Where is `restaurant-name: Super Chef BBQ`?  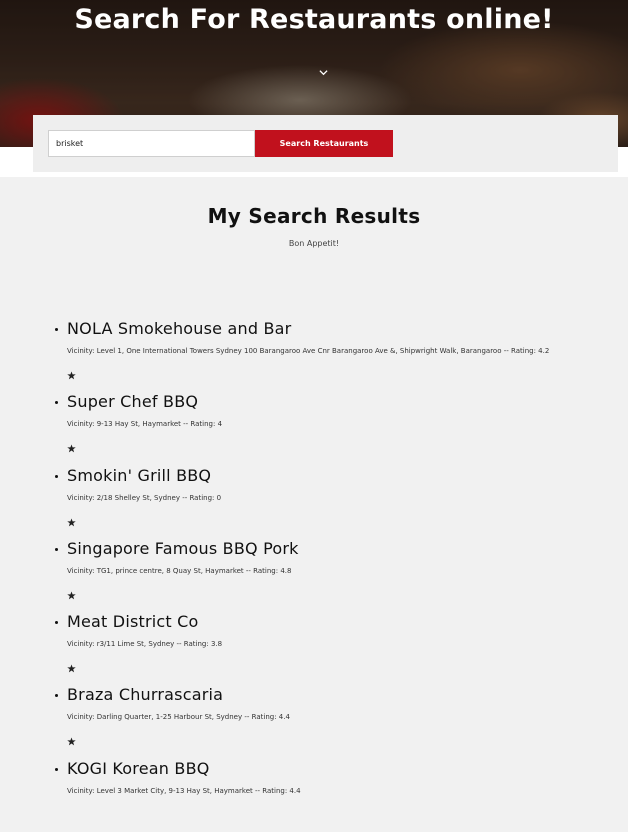 restaurant-name: Super Chef BBQ is located at coordinates (133, 402).